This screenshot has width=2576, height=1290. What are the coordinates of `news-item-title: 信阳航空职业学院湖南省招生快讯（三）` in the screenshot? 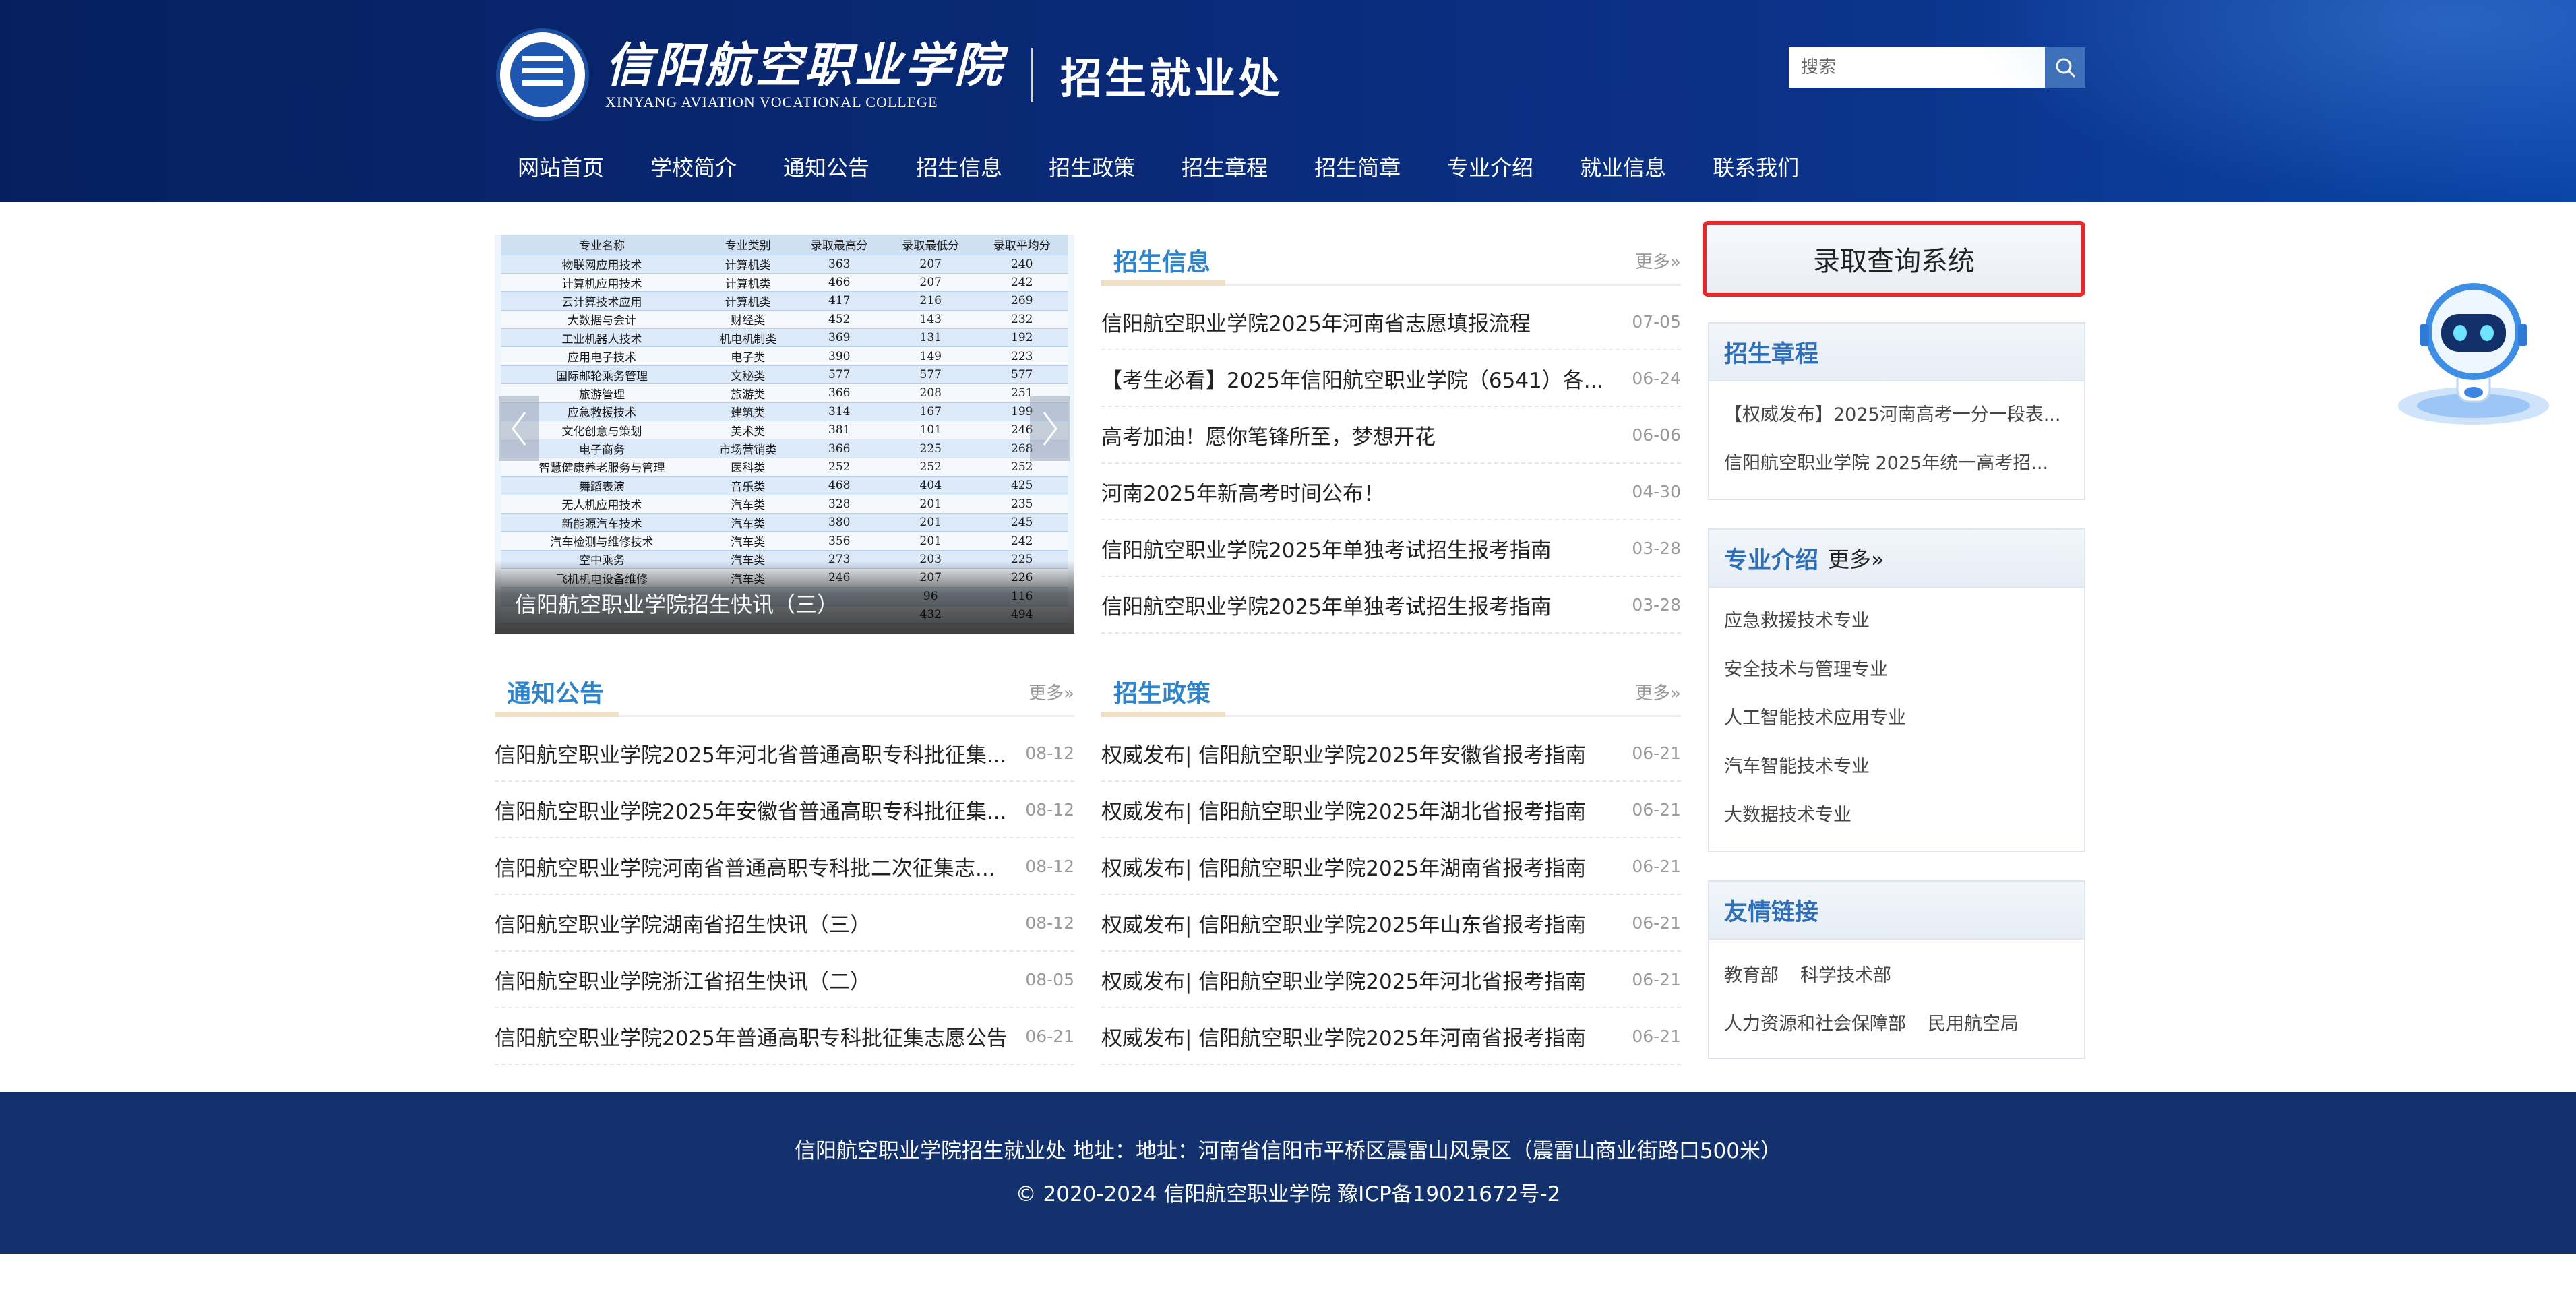 It's located at (683, 923).